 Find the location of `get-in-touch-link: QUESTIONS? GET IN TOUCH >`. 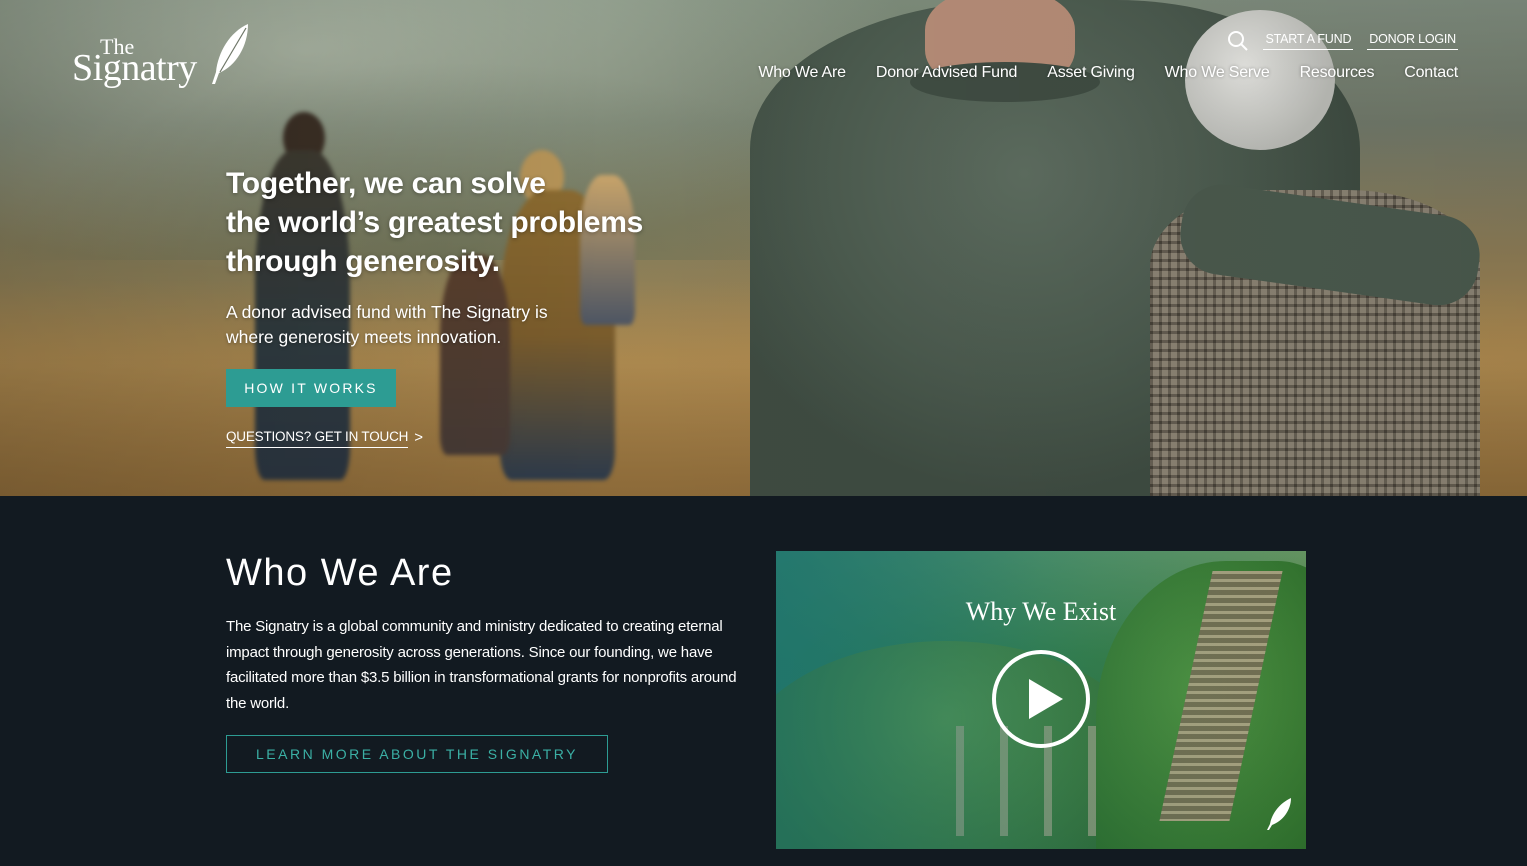

get-in-touch-link: QUESTIONS? GET IN TOUCH > is located at coordinates (324, 438).